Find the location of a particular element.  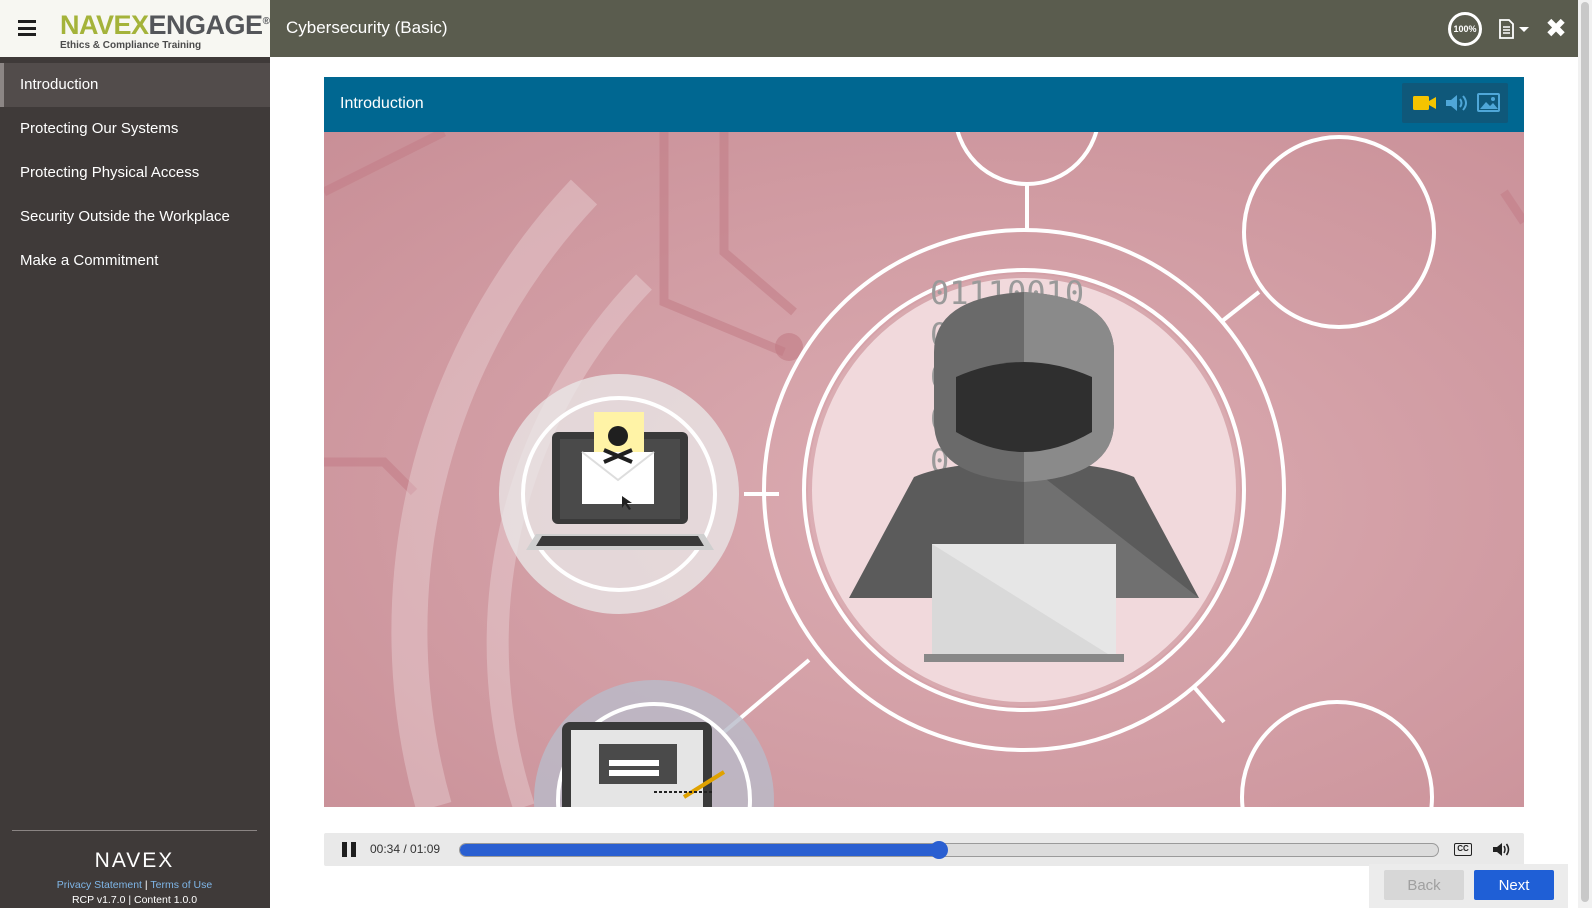

page-scrollbar is located at coordinates (1585, 454).